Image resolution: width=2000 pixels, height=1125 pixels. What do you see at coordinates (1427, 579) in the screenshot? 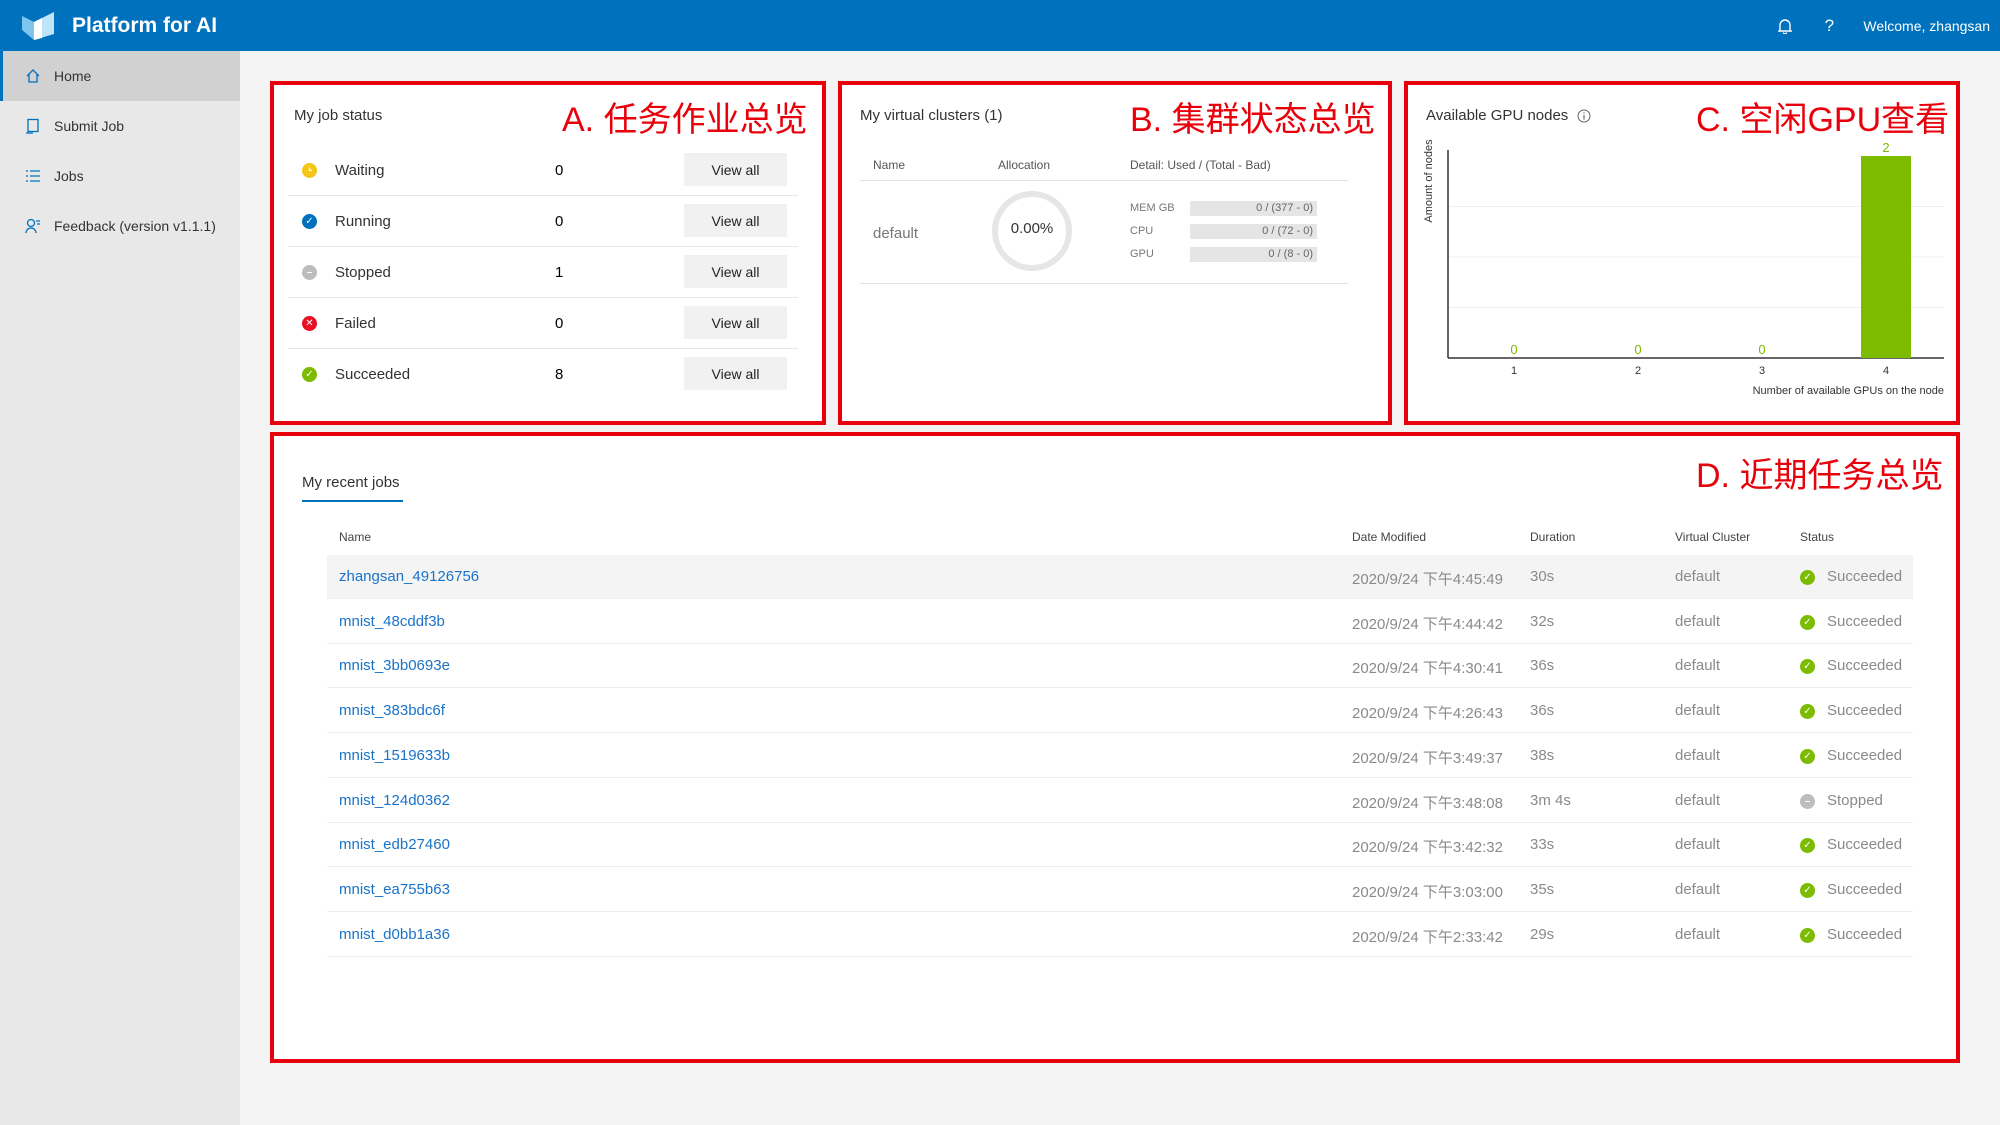
I see `job-date: 2020/9/24 下午4:45:49` at bounding box center [1427, 579].